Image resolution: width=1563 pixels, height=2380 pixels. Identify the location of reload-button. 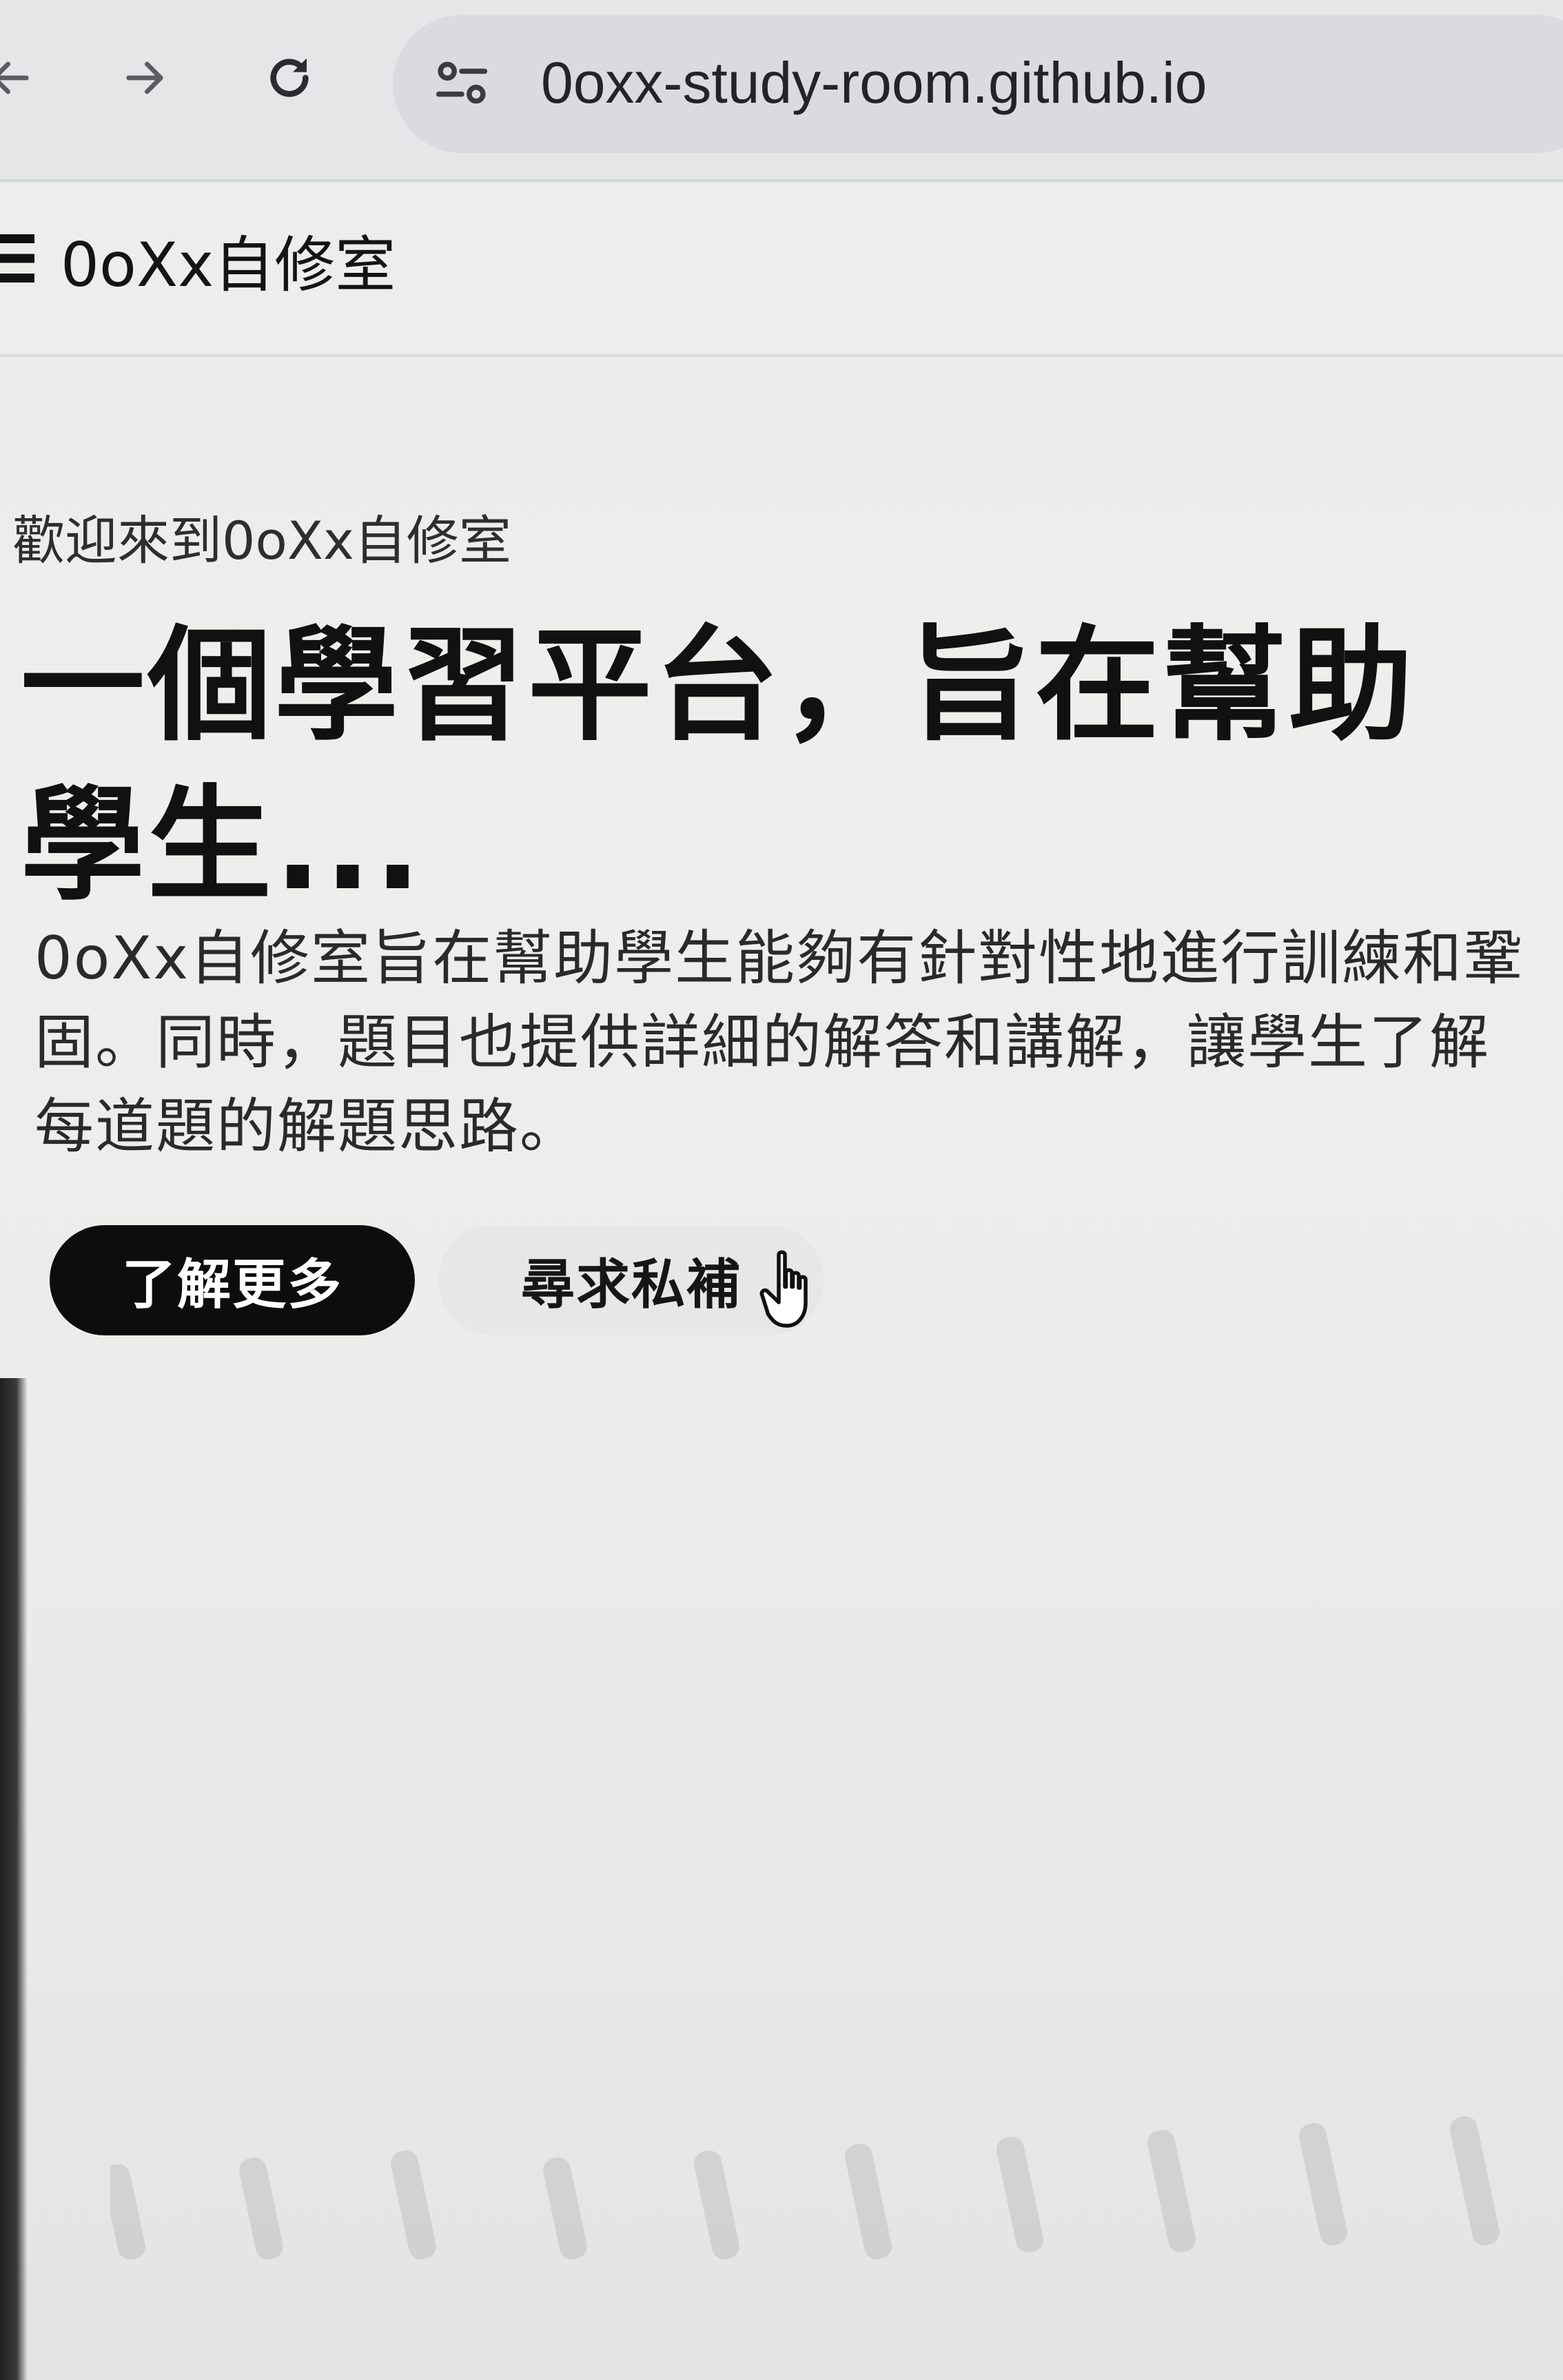
(289, 79).